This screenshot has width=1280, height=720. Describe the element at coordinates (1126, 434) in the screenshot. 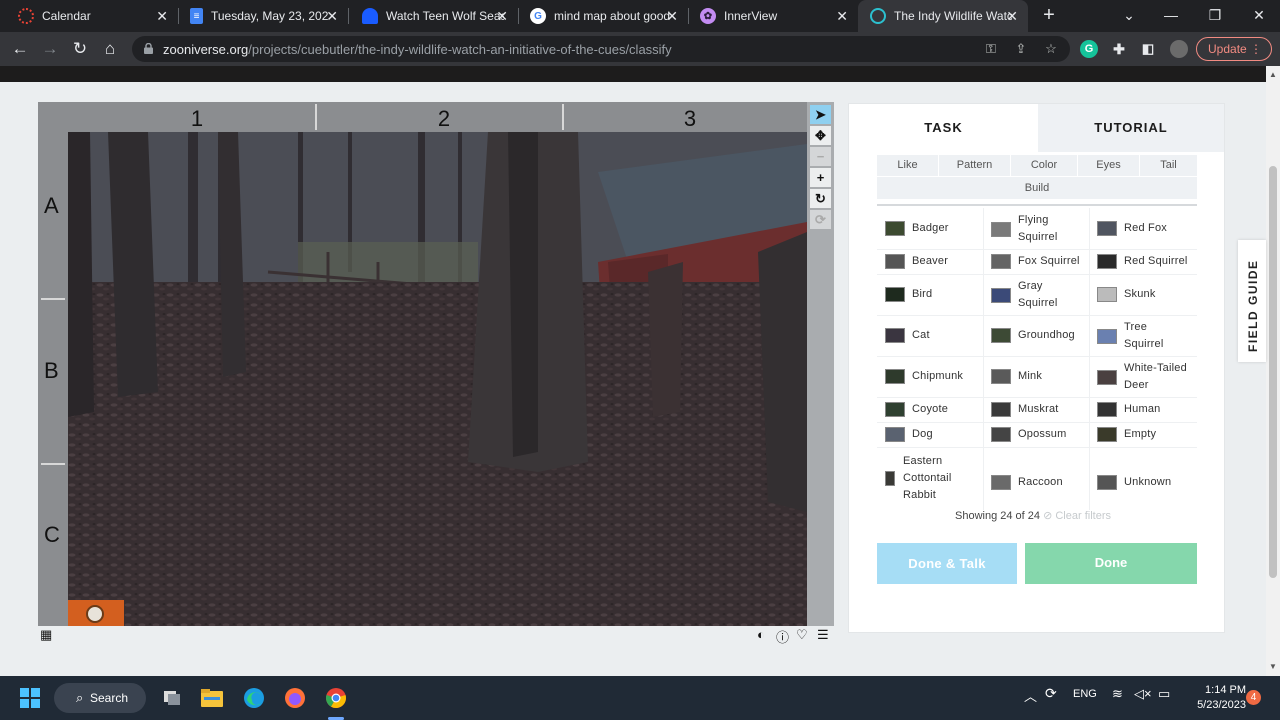

I see `species-empty: Empty` at that location.